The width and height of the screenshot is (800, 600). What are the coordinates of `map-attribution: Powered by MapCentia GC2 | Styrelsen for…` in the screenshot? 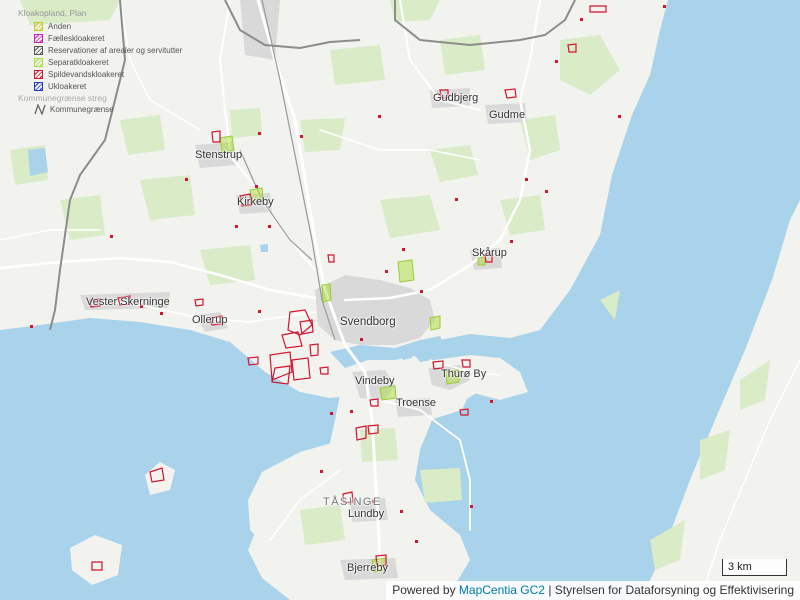 It's located at (593, 590).